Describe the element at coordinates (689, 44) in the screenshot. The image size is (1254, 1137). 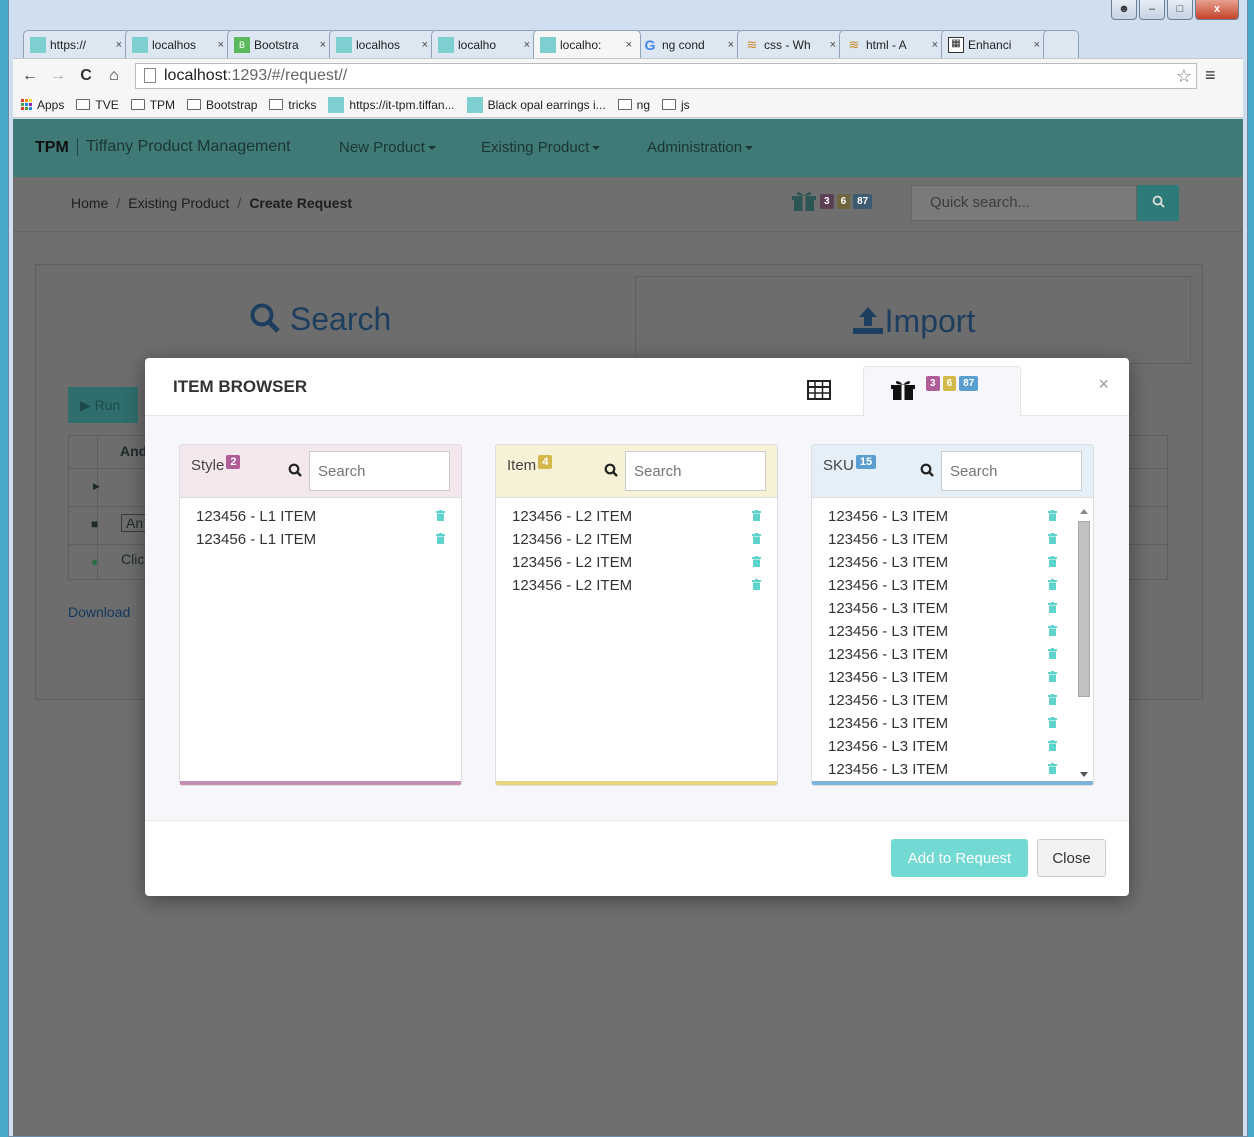
I see `browser-tab: Gng cond ×` at that location.